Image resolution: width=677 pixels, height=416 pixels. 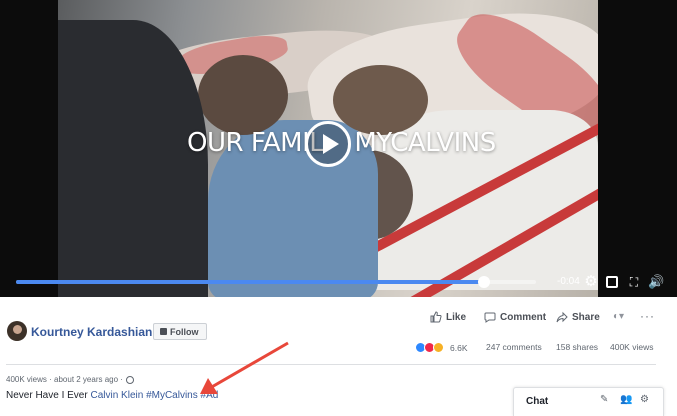 I want to click on progress-bar, so click(x=276, y=282).